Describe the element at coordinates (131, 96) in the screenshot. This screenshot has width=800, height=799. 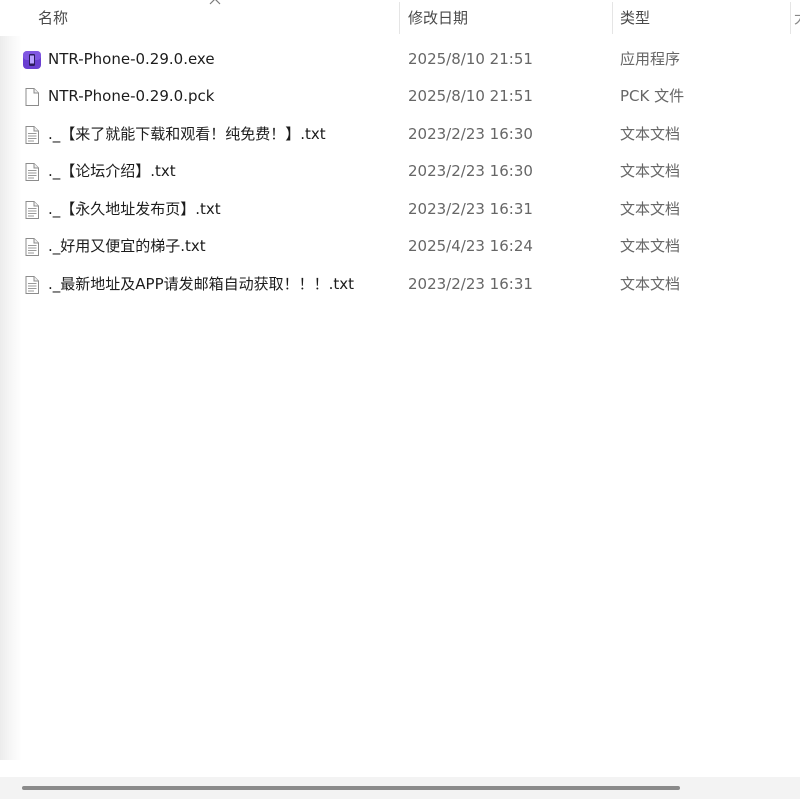
I see `file-name: NTR-Phone-0.29.0.pck` at that location.